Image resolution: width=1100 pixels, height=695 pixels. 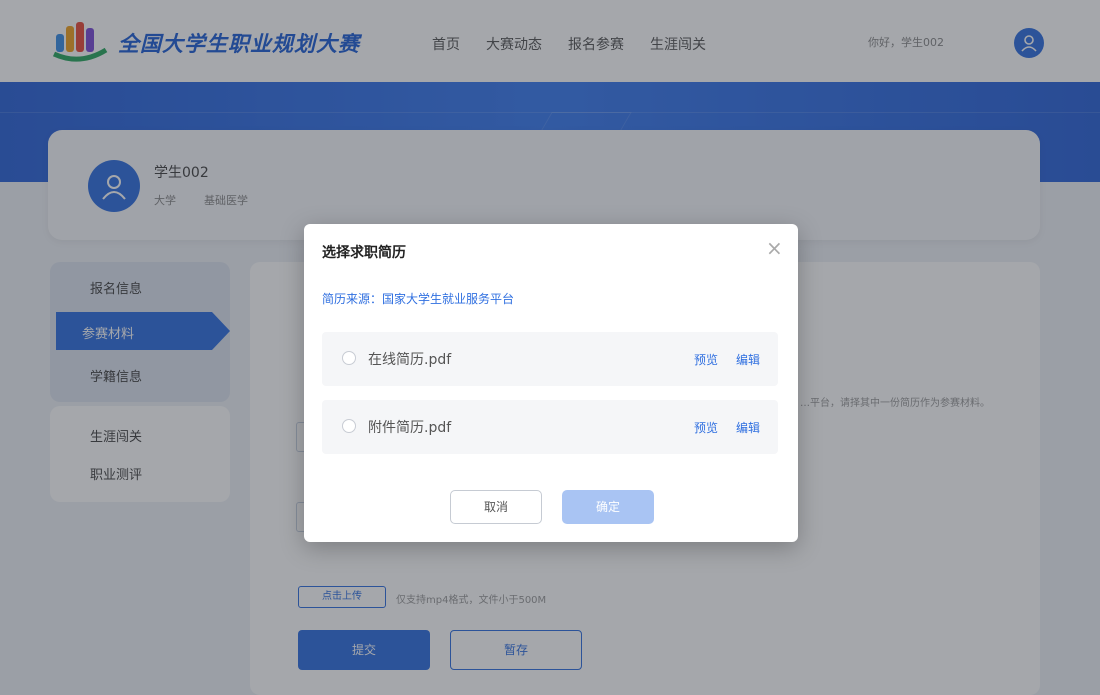 I want to click on resume-source: 简历来源：国家大学生就业服务平台, so click(x=418, y=299).